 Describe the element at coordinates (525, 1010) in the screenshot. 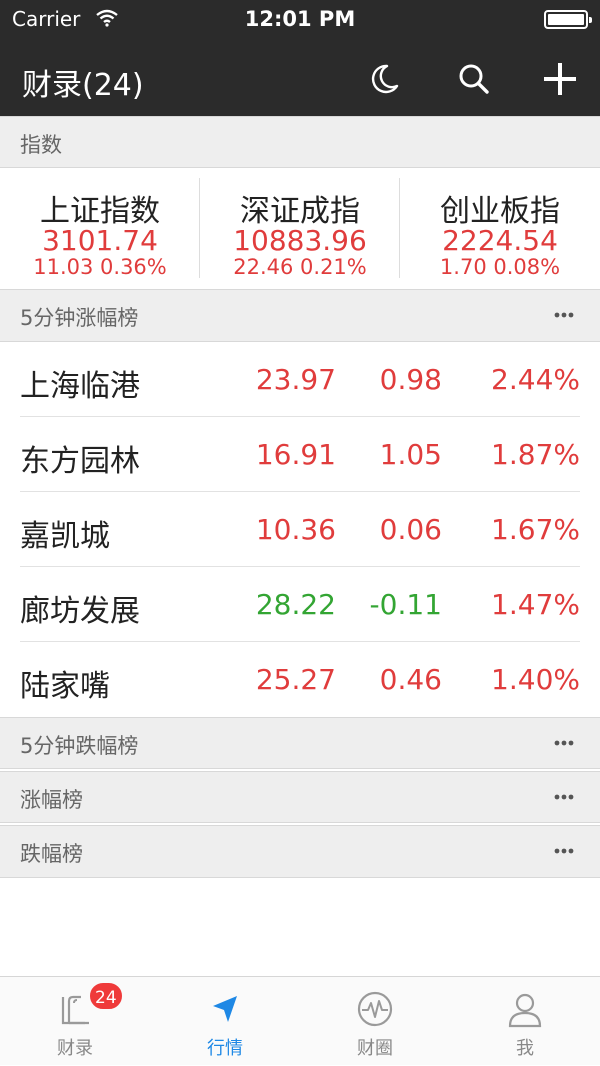

I see `user-icon` at that location.